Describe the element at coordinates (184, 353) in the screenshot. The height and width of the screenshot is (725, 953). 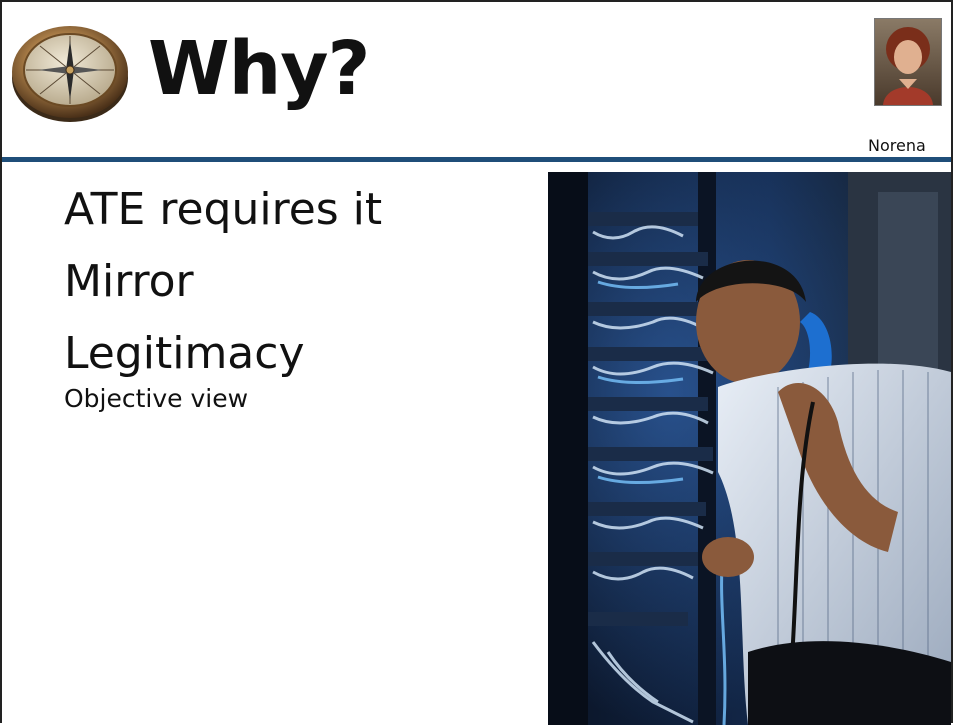
I see `bullet-item: Legitimacy` at that location.